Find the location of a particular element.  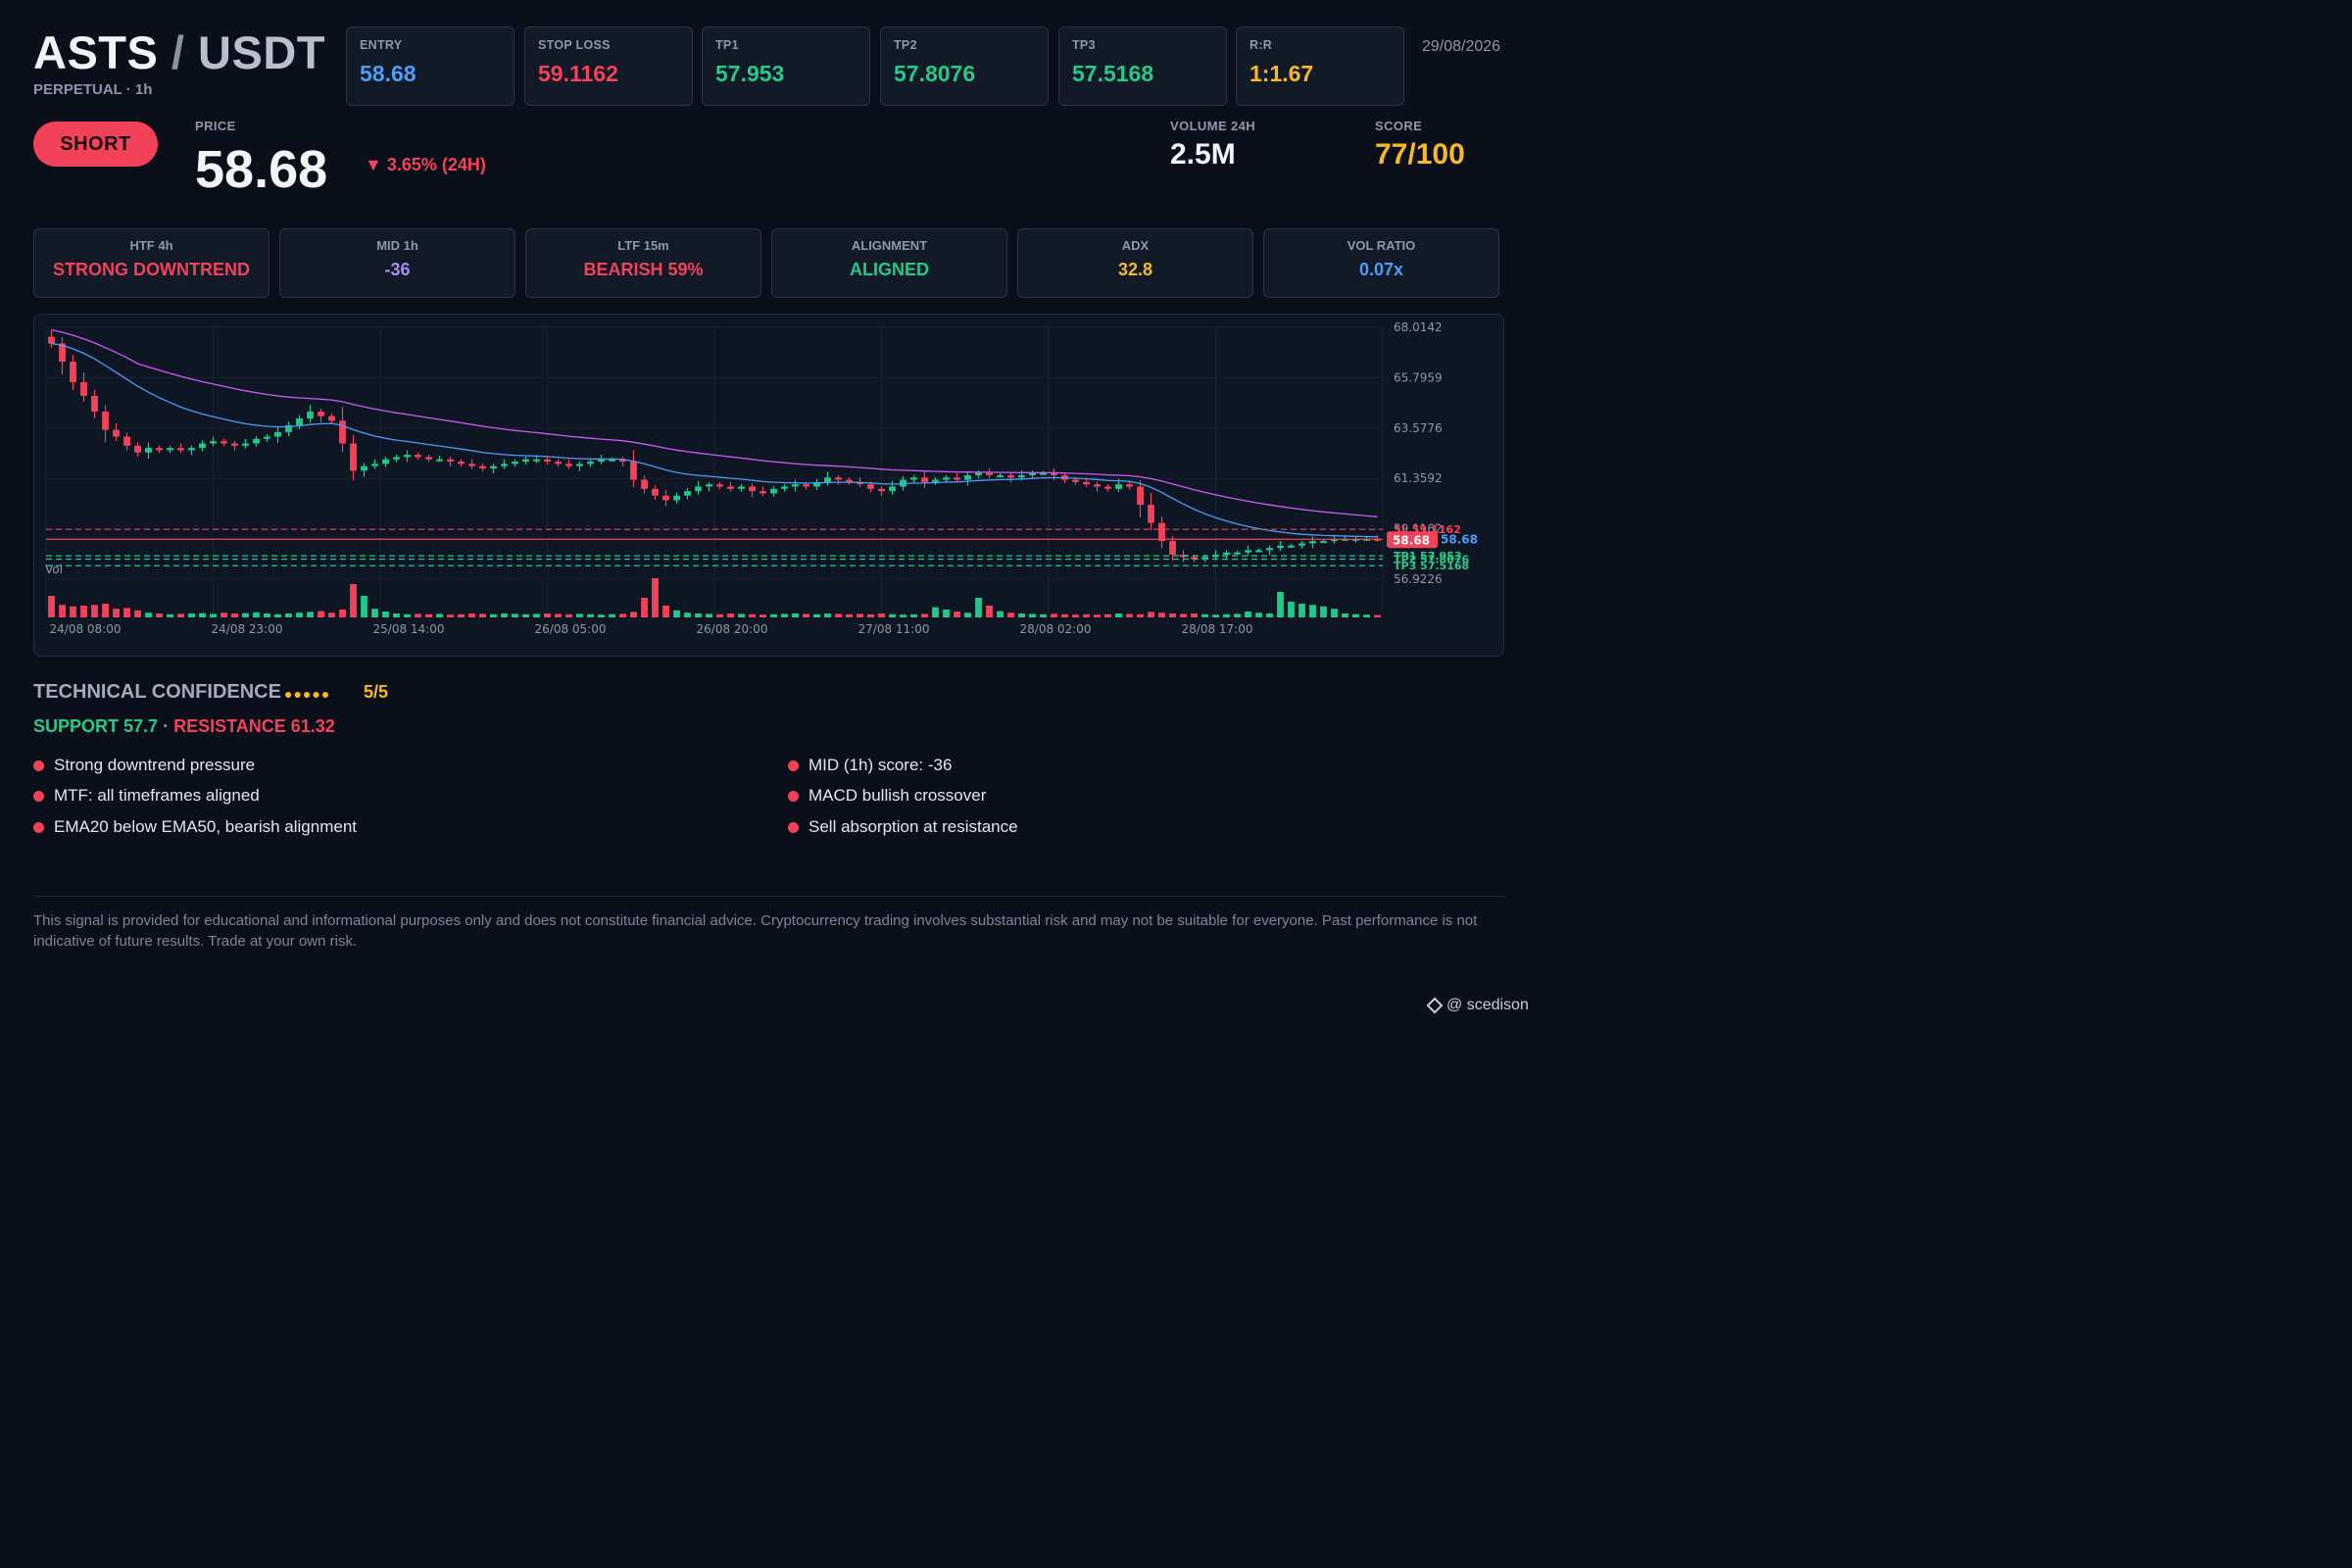

reason-item: Strong downtrend pressure is located at coordinates (144, 765).